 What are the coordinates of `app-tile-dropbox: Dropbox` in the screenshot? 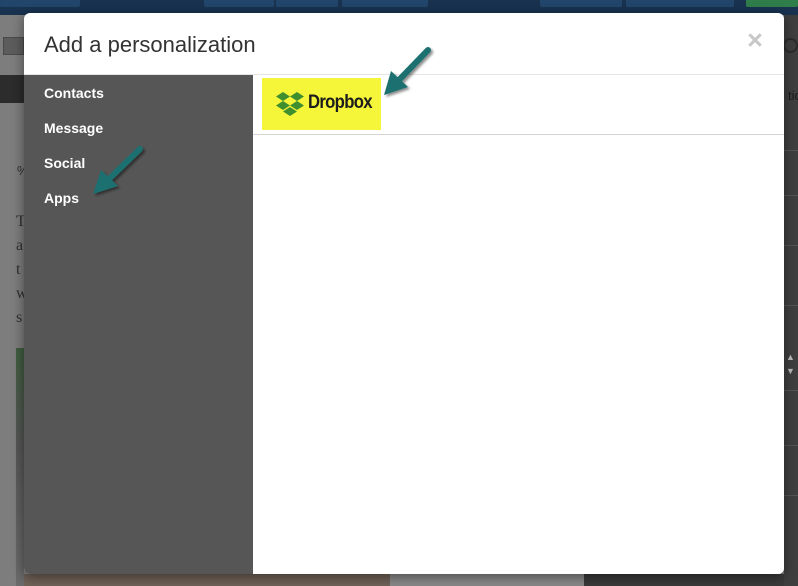 It's located at (321, 104).